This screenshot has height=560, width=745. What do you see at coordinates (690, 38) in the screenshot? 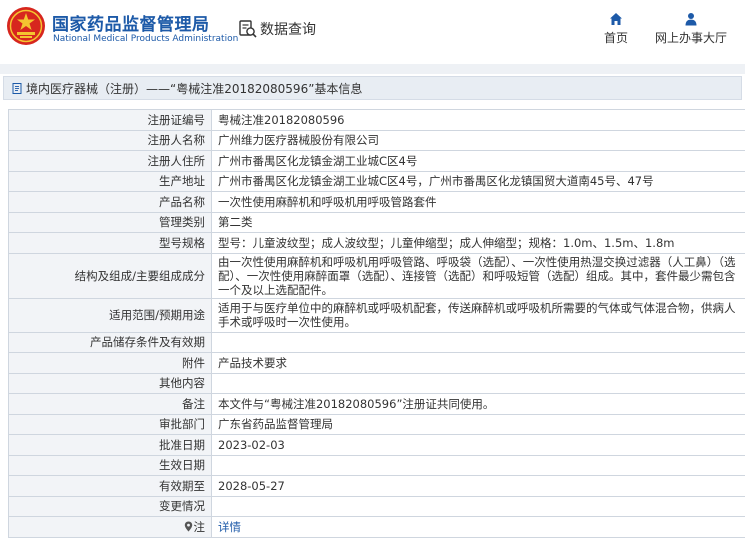
I see `nav-online-hall-label: 网上办事大厅` at bounding box center [690, 38].